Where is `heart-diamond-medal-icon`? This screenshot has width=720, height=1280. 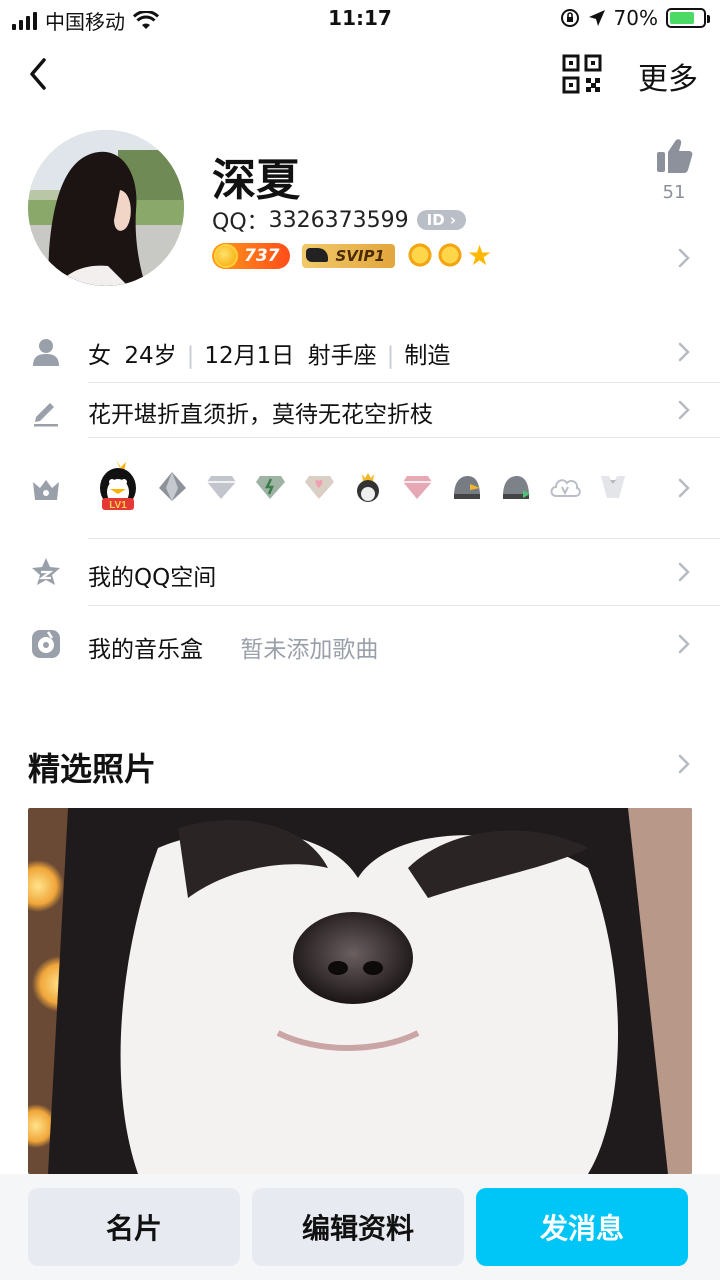
heart-diamond-medal-icon is located at coordinates (319, 487).